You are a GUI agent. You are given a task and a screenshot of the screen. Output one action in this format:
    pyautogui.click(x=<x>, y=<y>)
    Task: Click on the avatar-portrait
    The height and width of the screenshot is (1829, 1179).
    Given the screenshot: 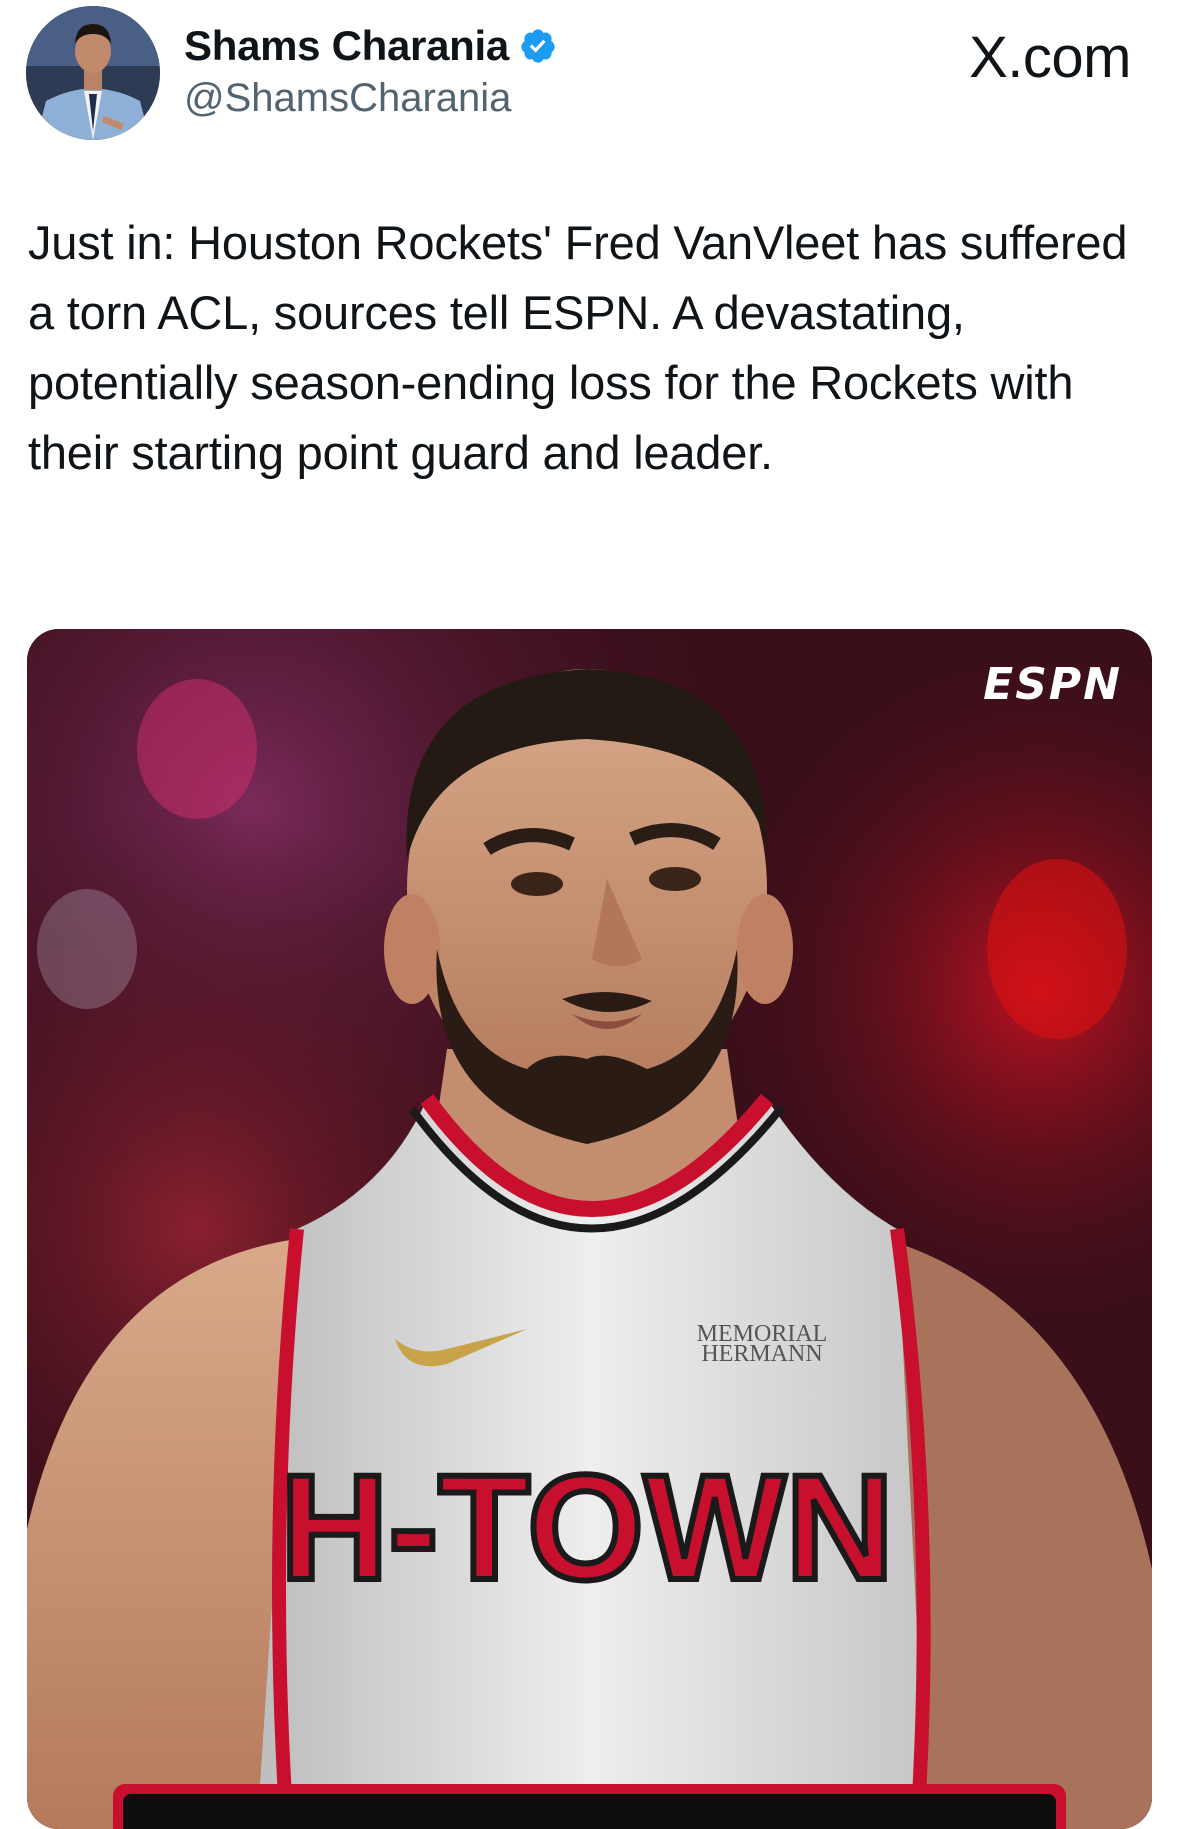 What is the action you would take?
    pyautogui.click(x=93, y=73)
    